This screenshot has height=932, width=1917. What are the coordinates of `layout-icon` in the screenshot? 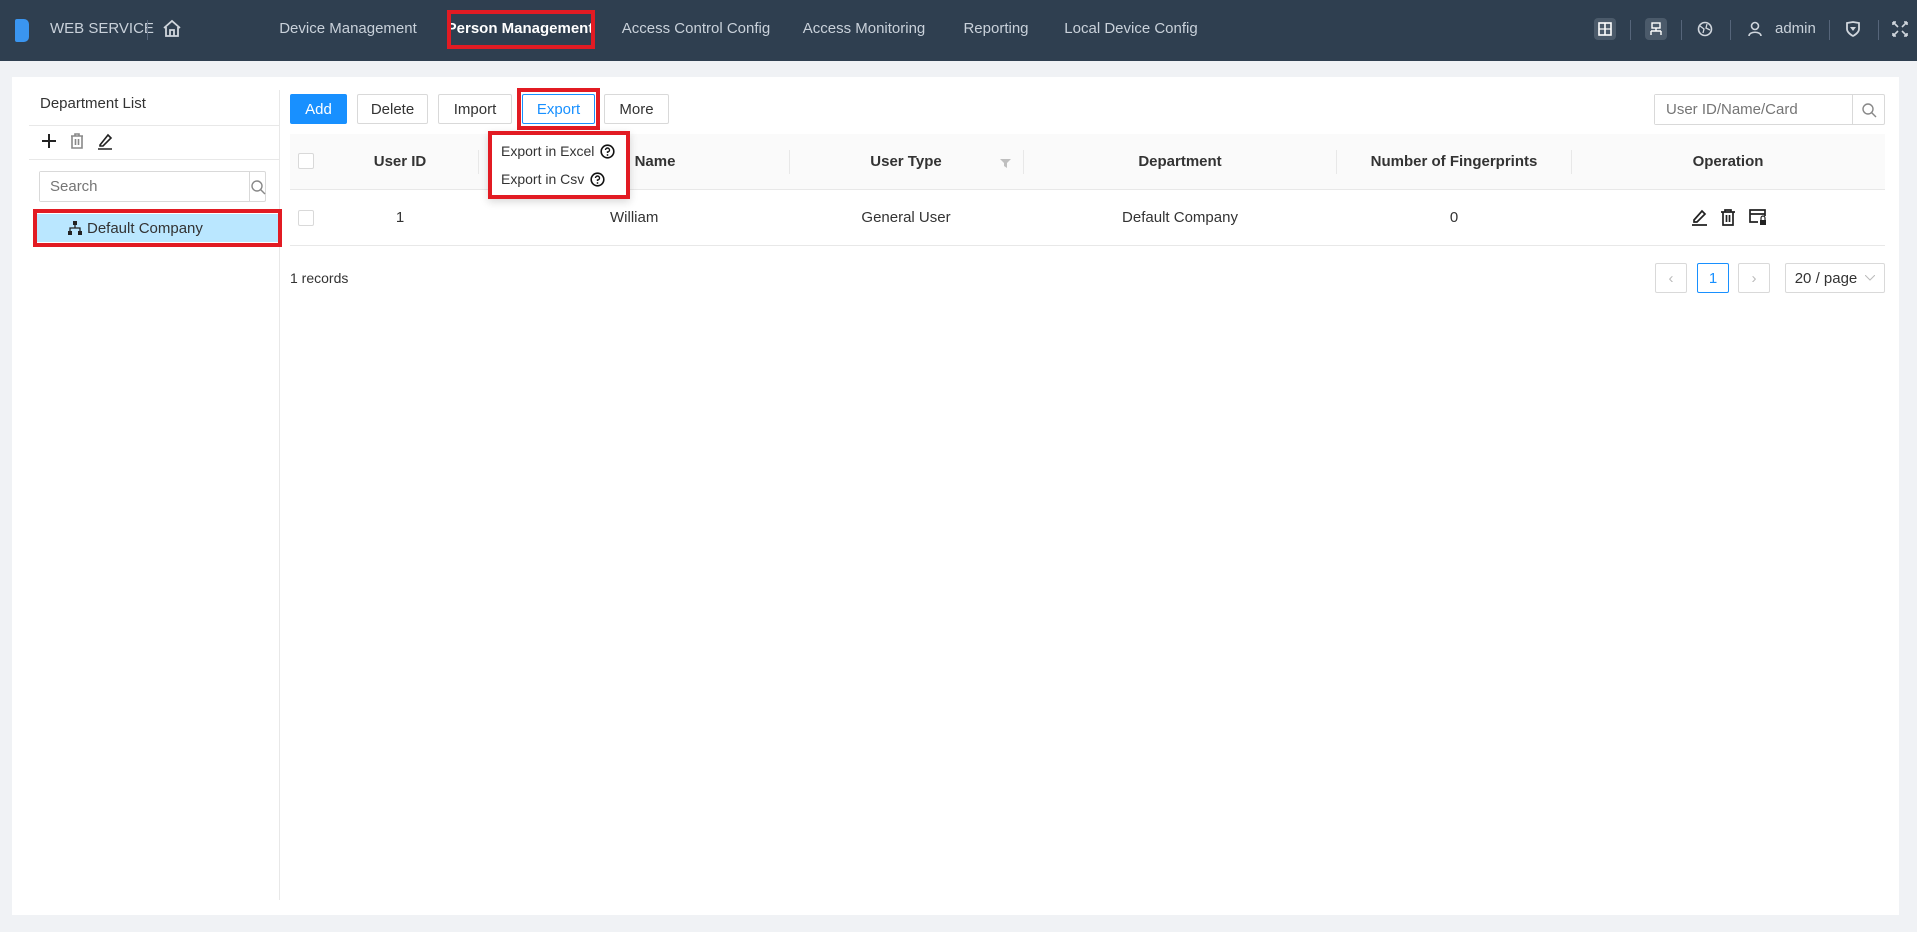 It's located at (1605, 29).